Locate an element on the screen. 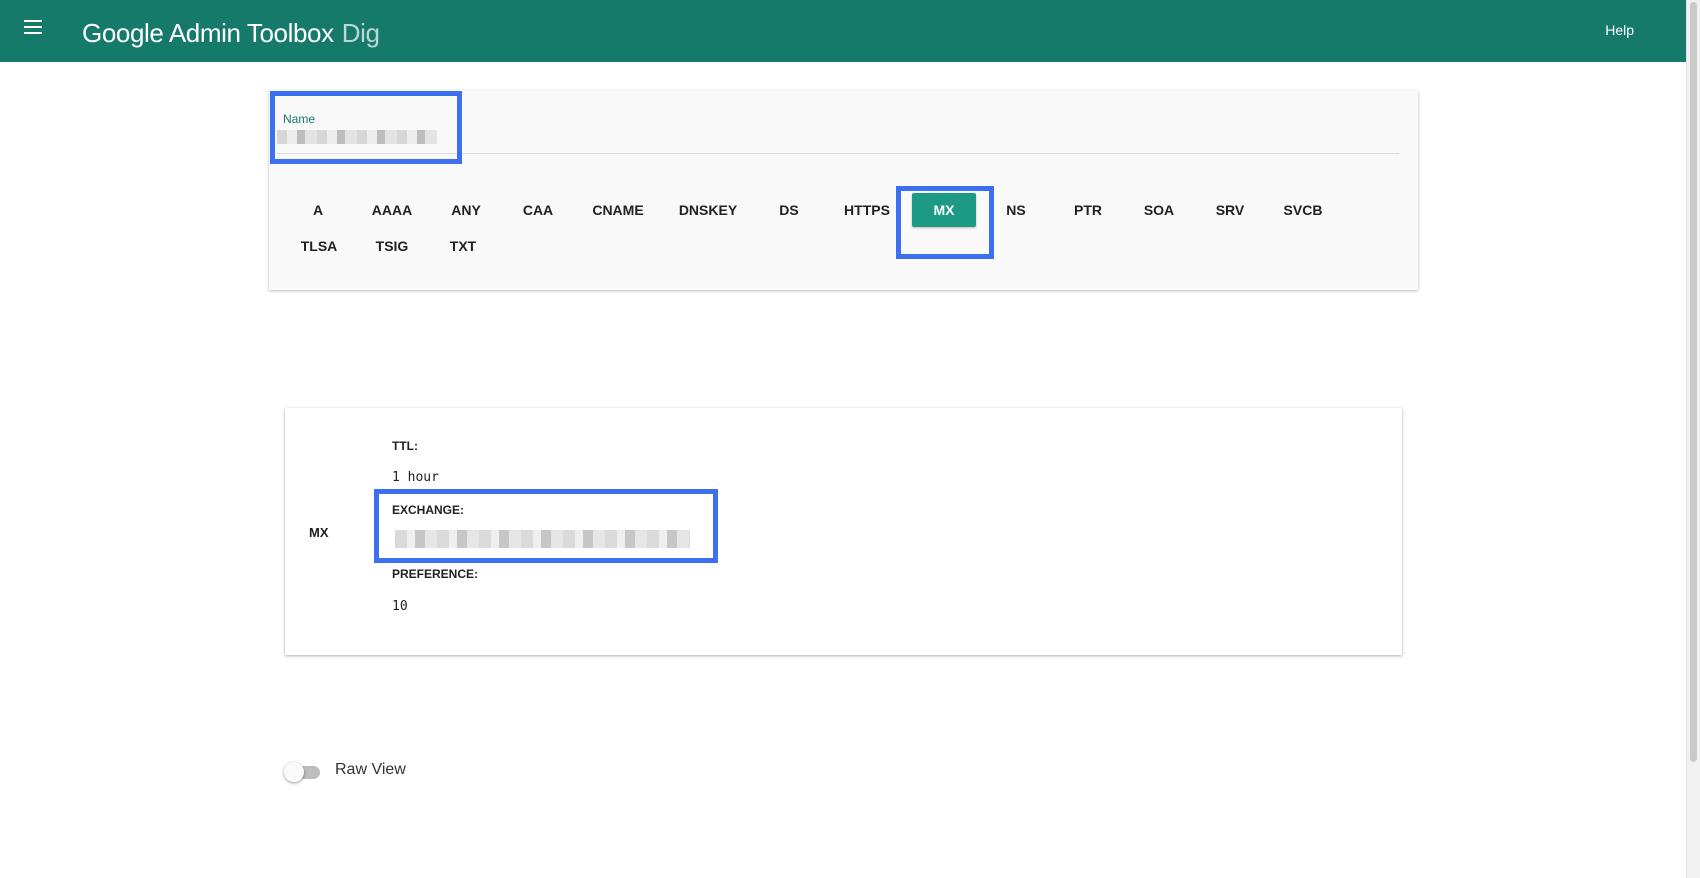 This screenshot has width=1700, height=878. raw-view-label: Raw View is located at coordinates (370, 769).